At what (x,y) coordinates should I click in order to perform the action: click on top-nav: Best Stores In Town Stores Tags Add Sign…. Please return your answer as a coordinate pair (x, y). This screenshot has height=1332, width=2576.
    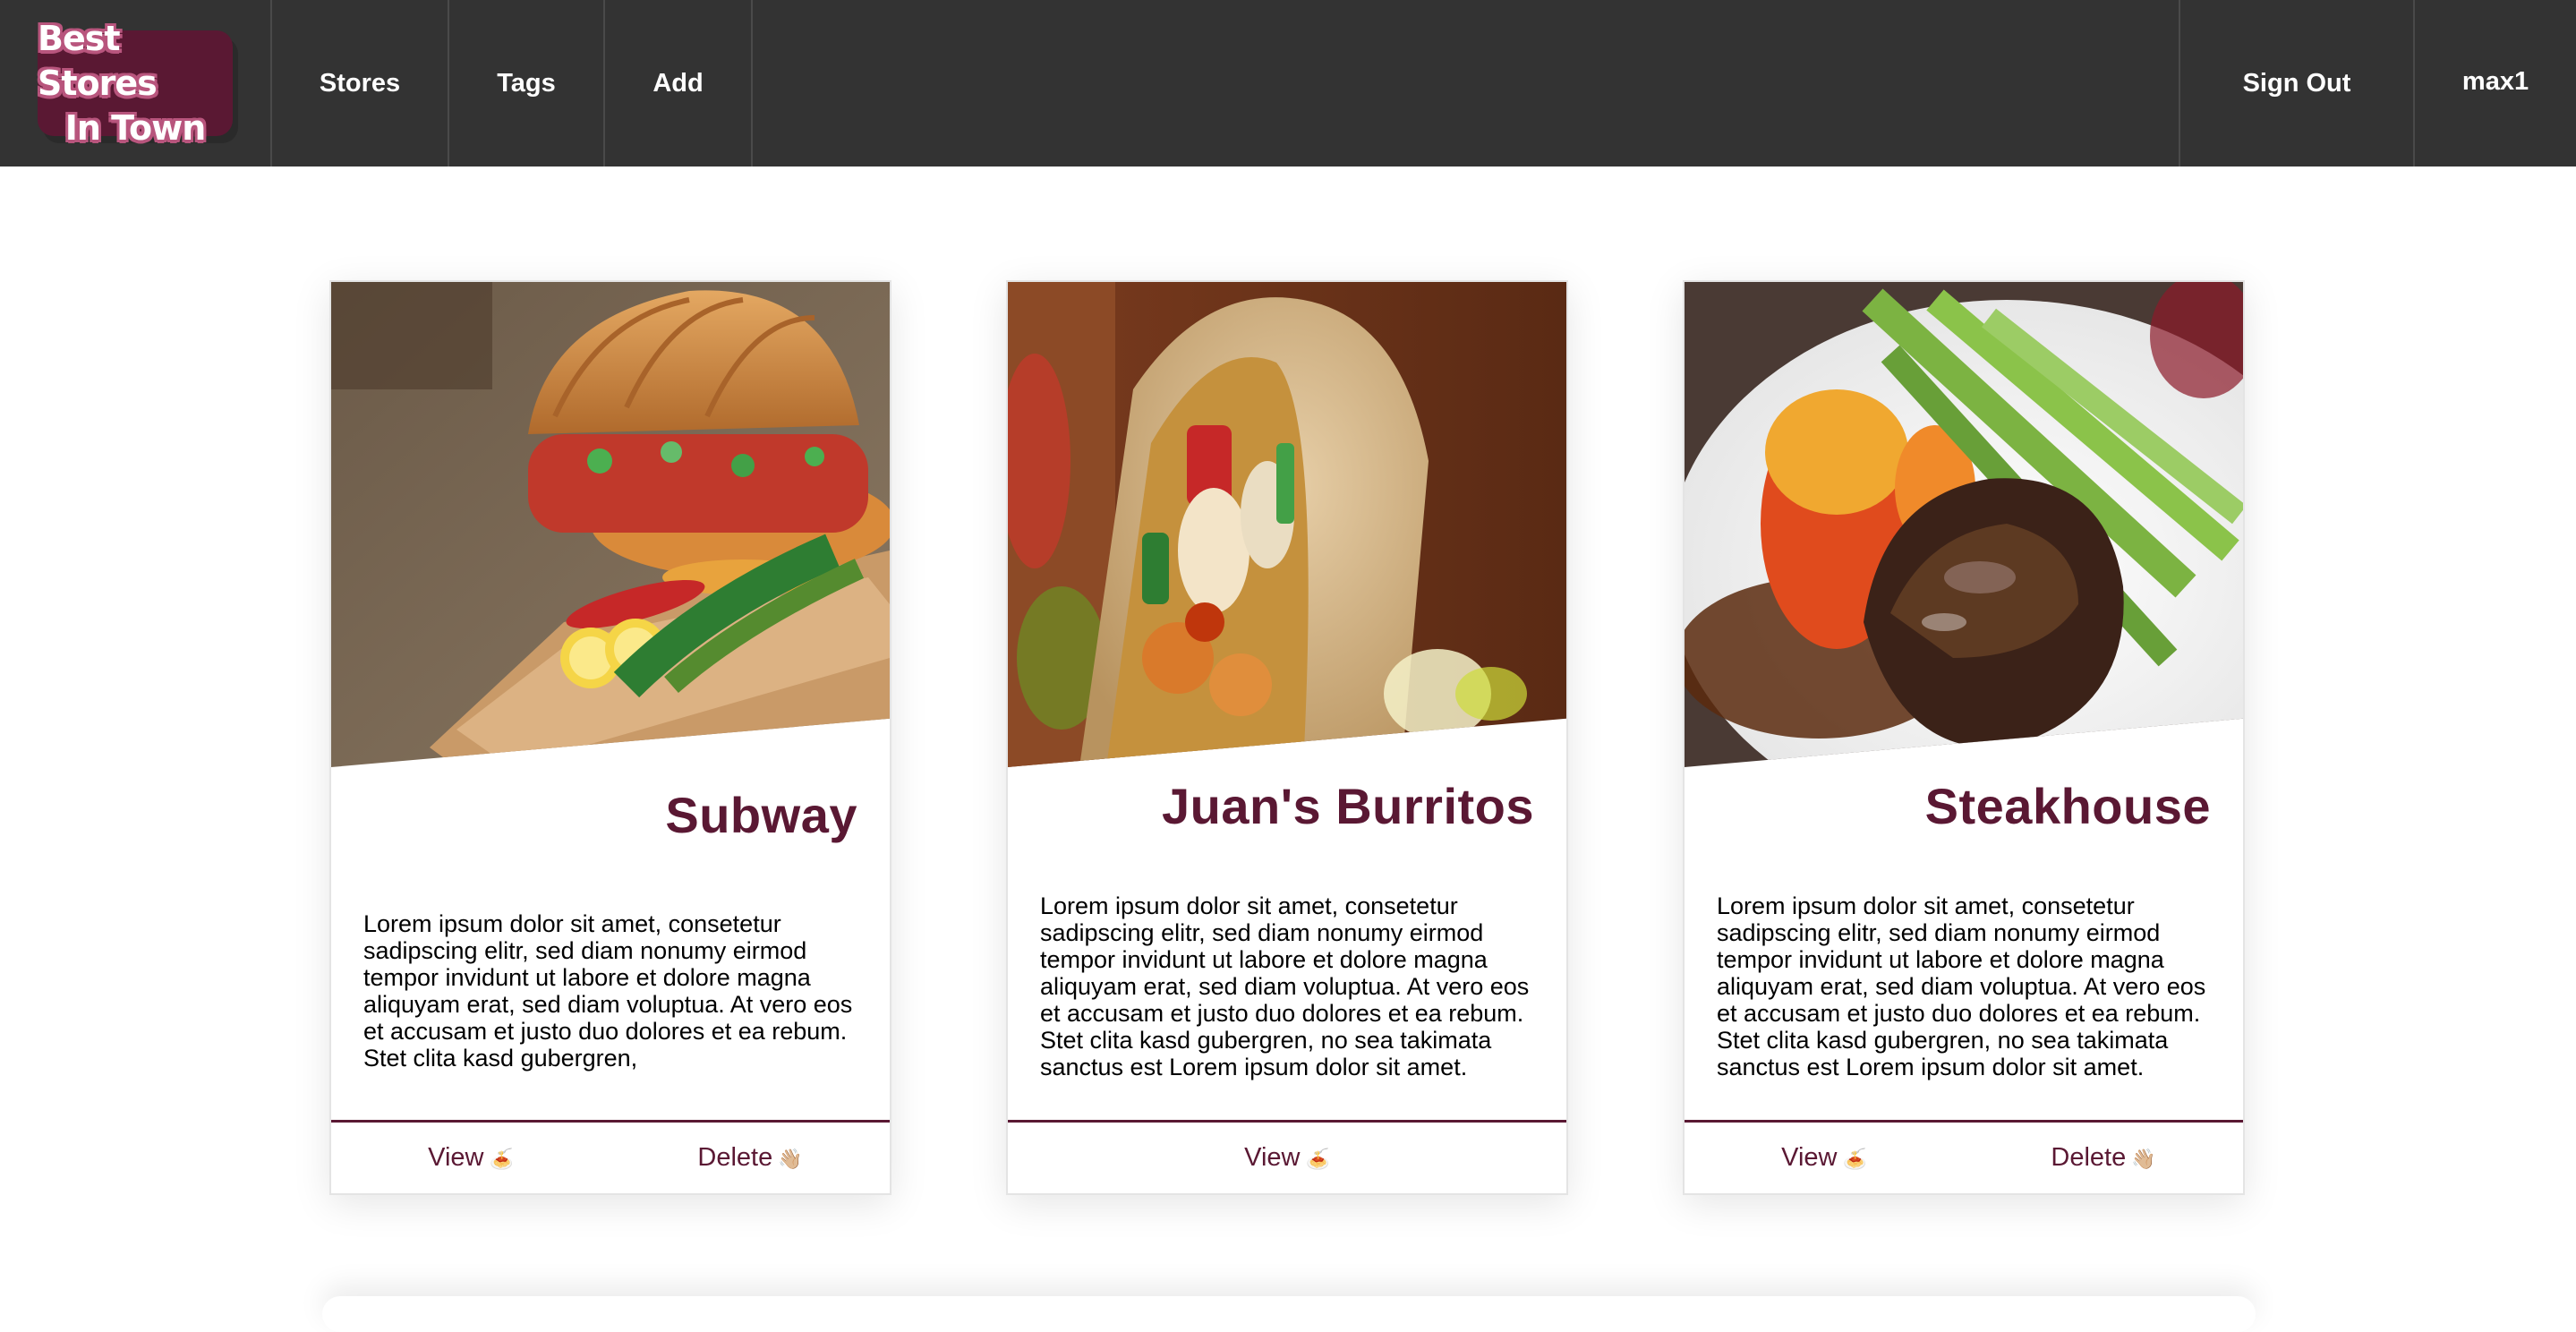
    Looking at the image, I should click on (1288, 83).